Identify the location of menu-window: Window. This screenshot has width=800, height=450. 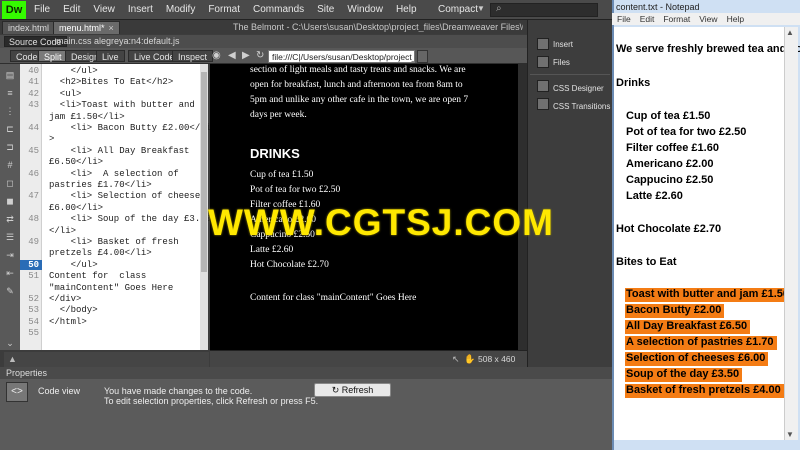
(365, 9).